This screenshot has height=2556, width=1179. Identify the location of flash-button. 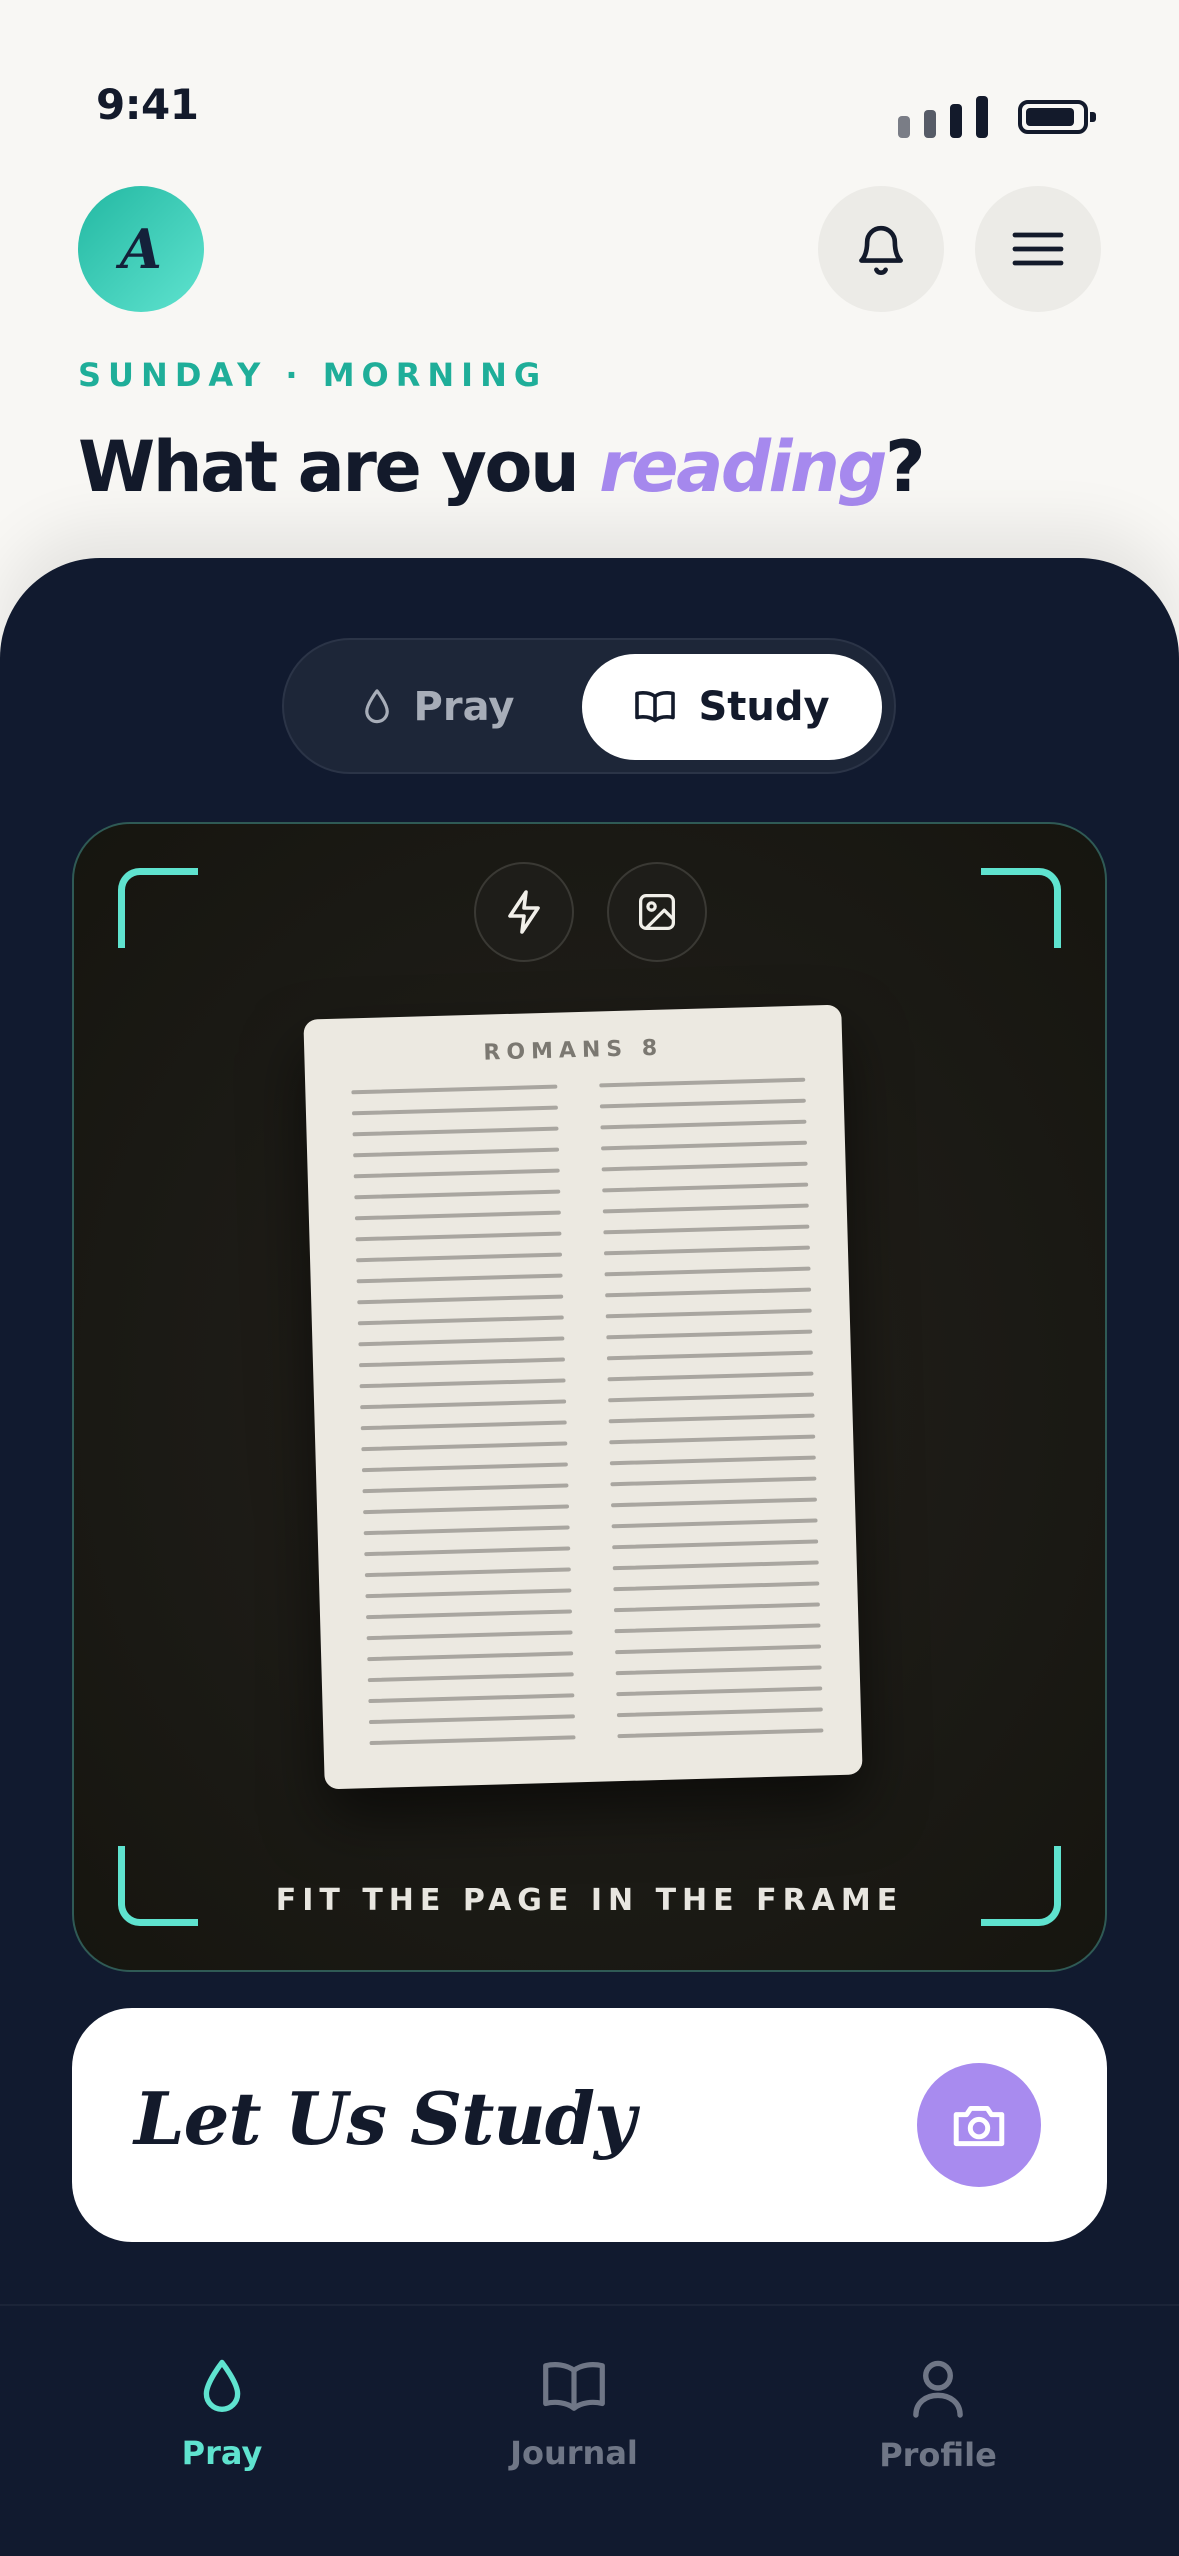
(524, 912).